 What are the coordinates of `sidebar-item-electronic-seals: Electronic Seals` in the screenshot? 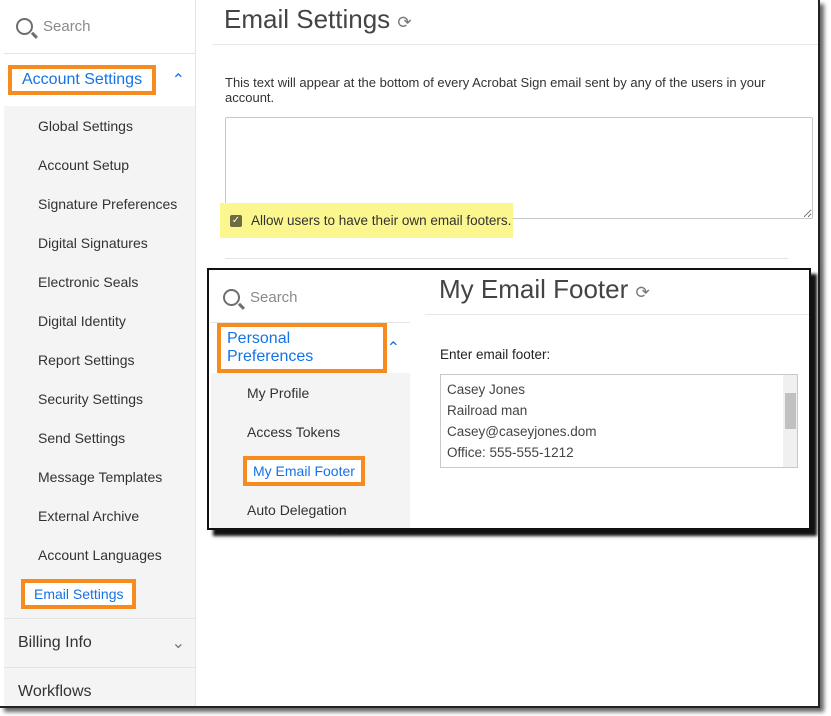 It's located at (99, 281).